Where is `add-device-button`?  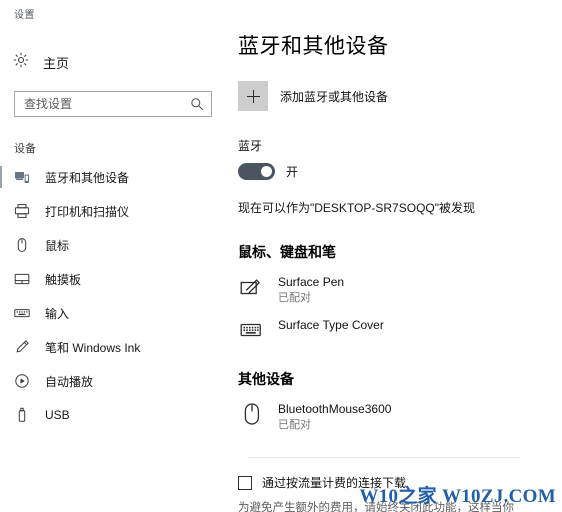 add-device-button is located at coordinates (253, 96).